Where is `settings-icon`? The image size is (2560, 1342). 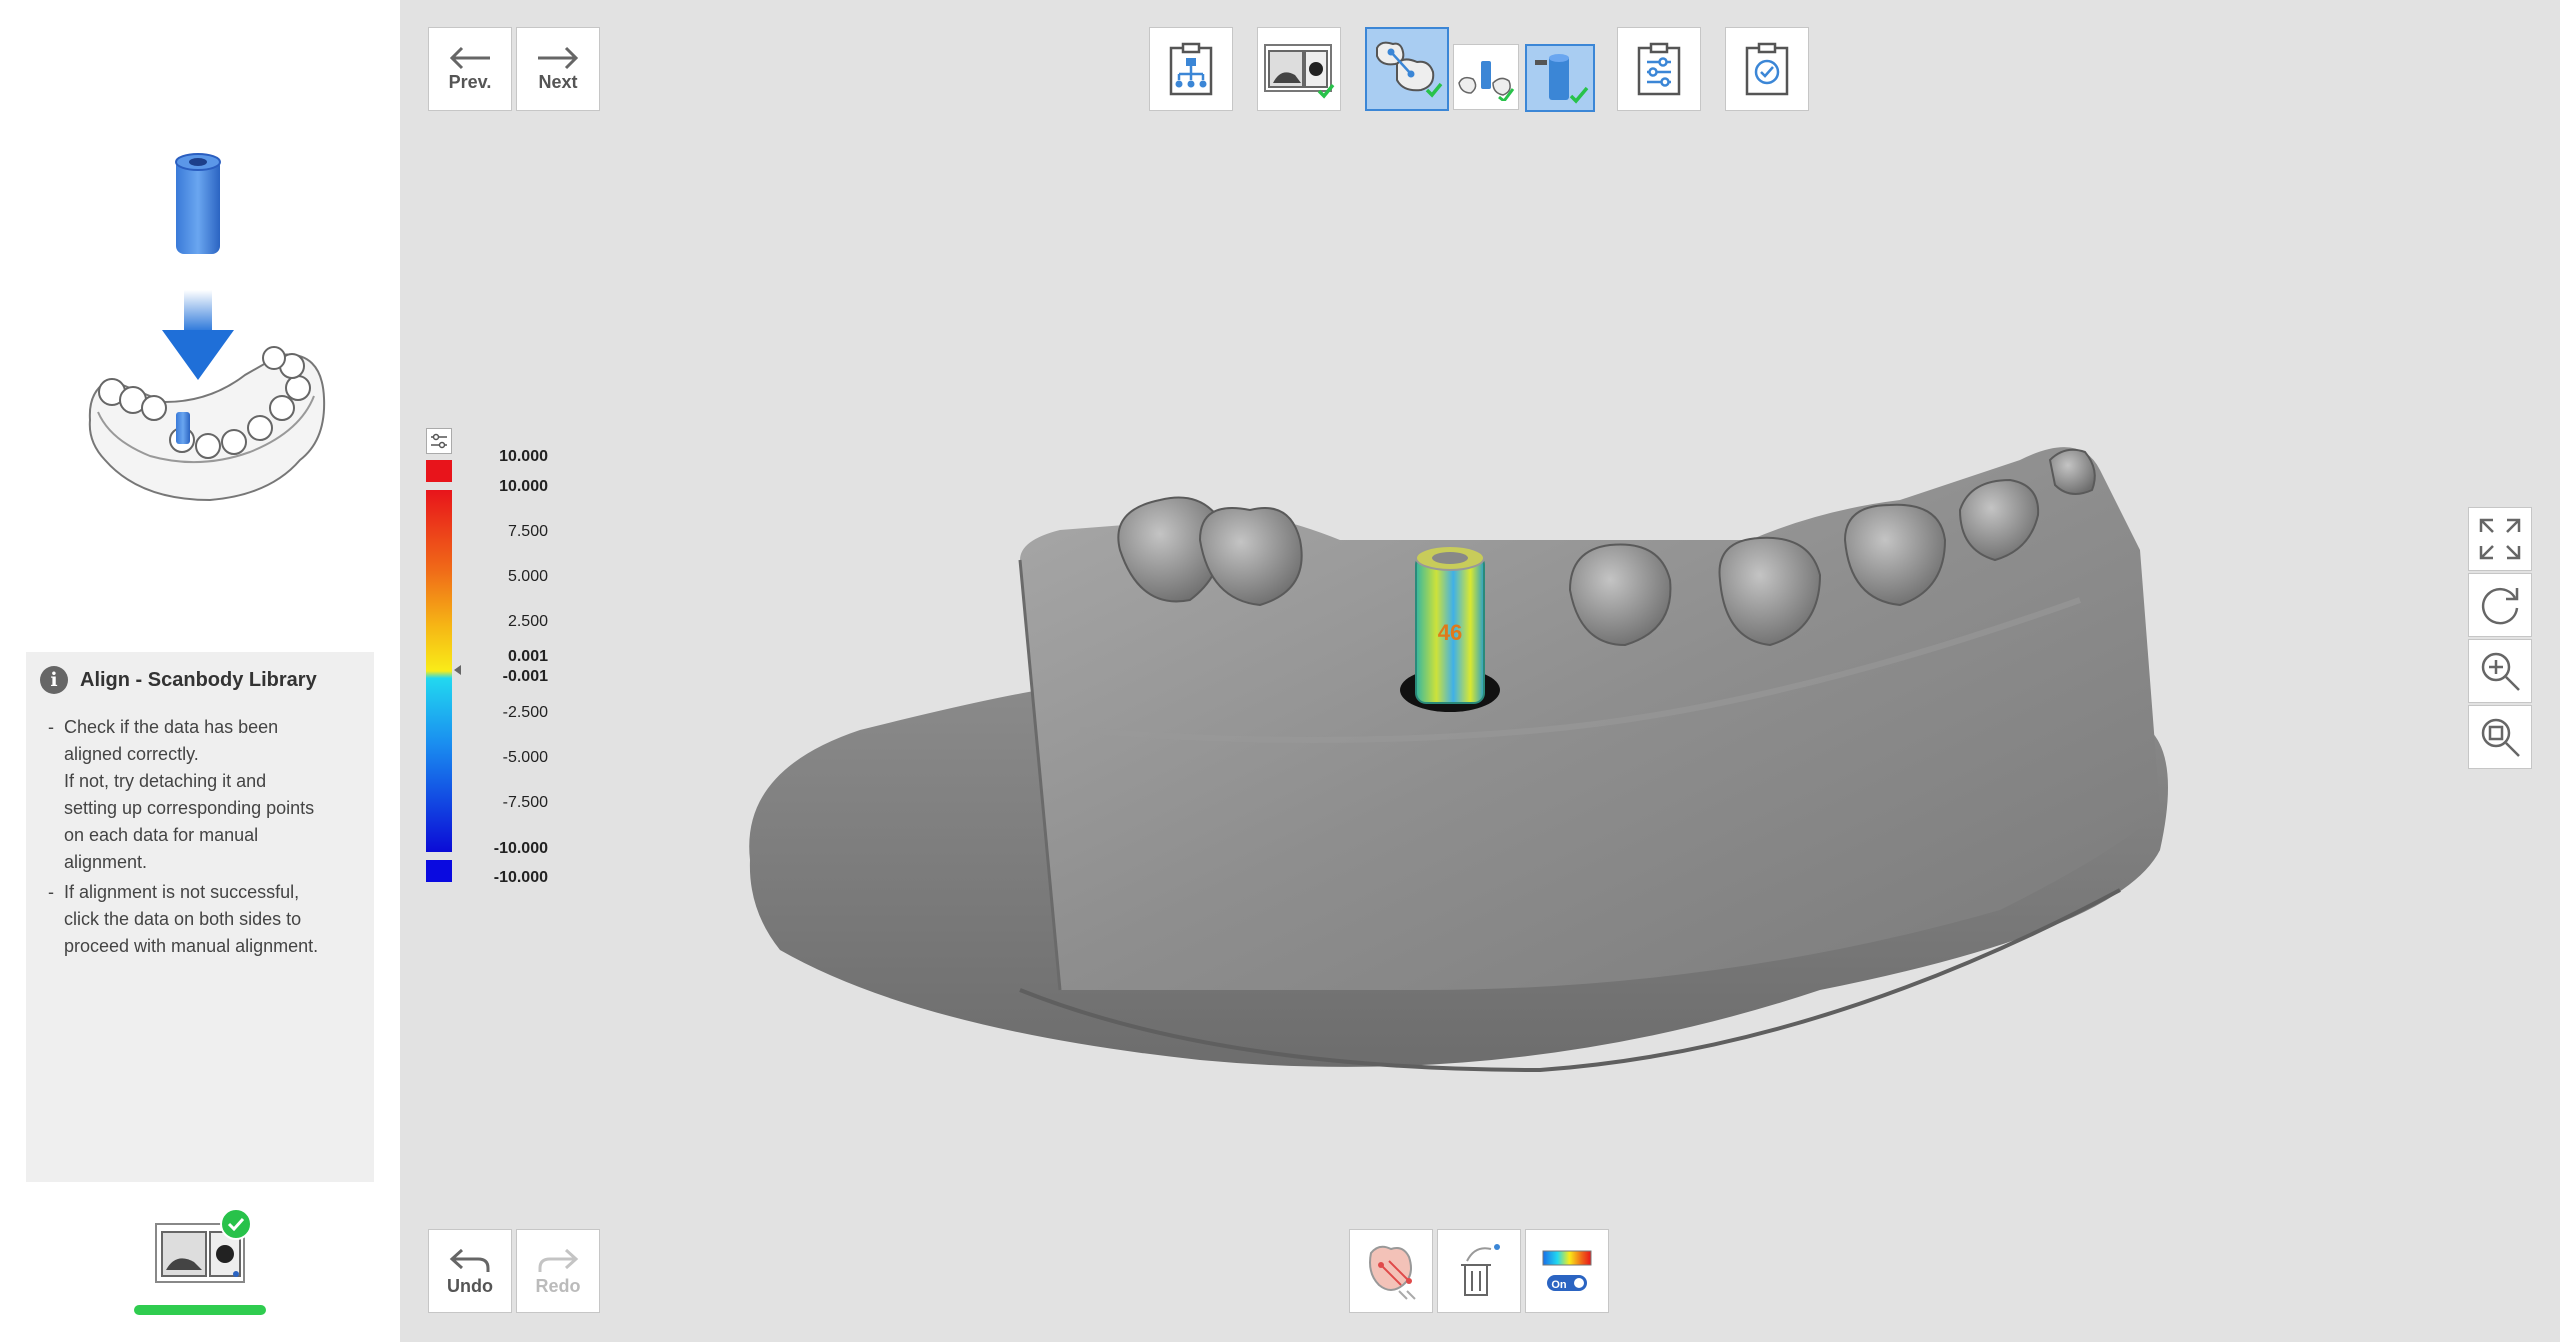
settings-icon is located at coordinates (1659, 69).